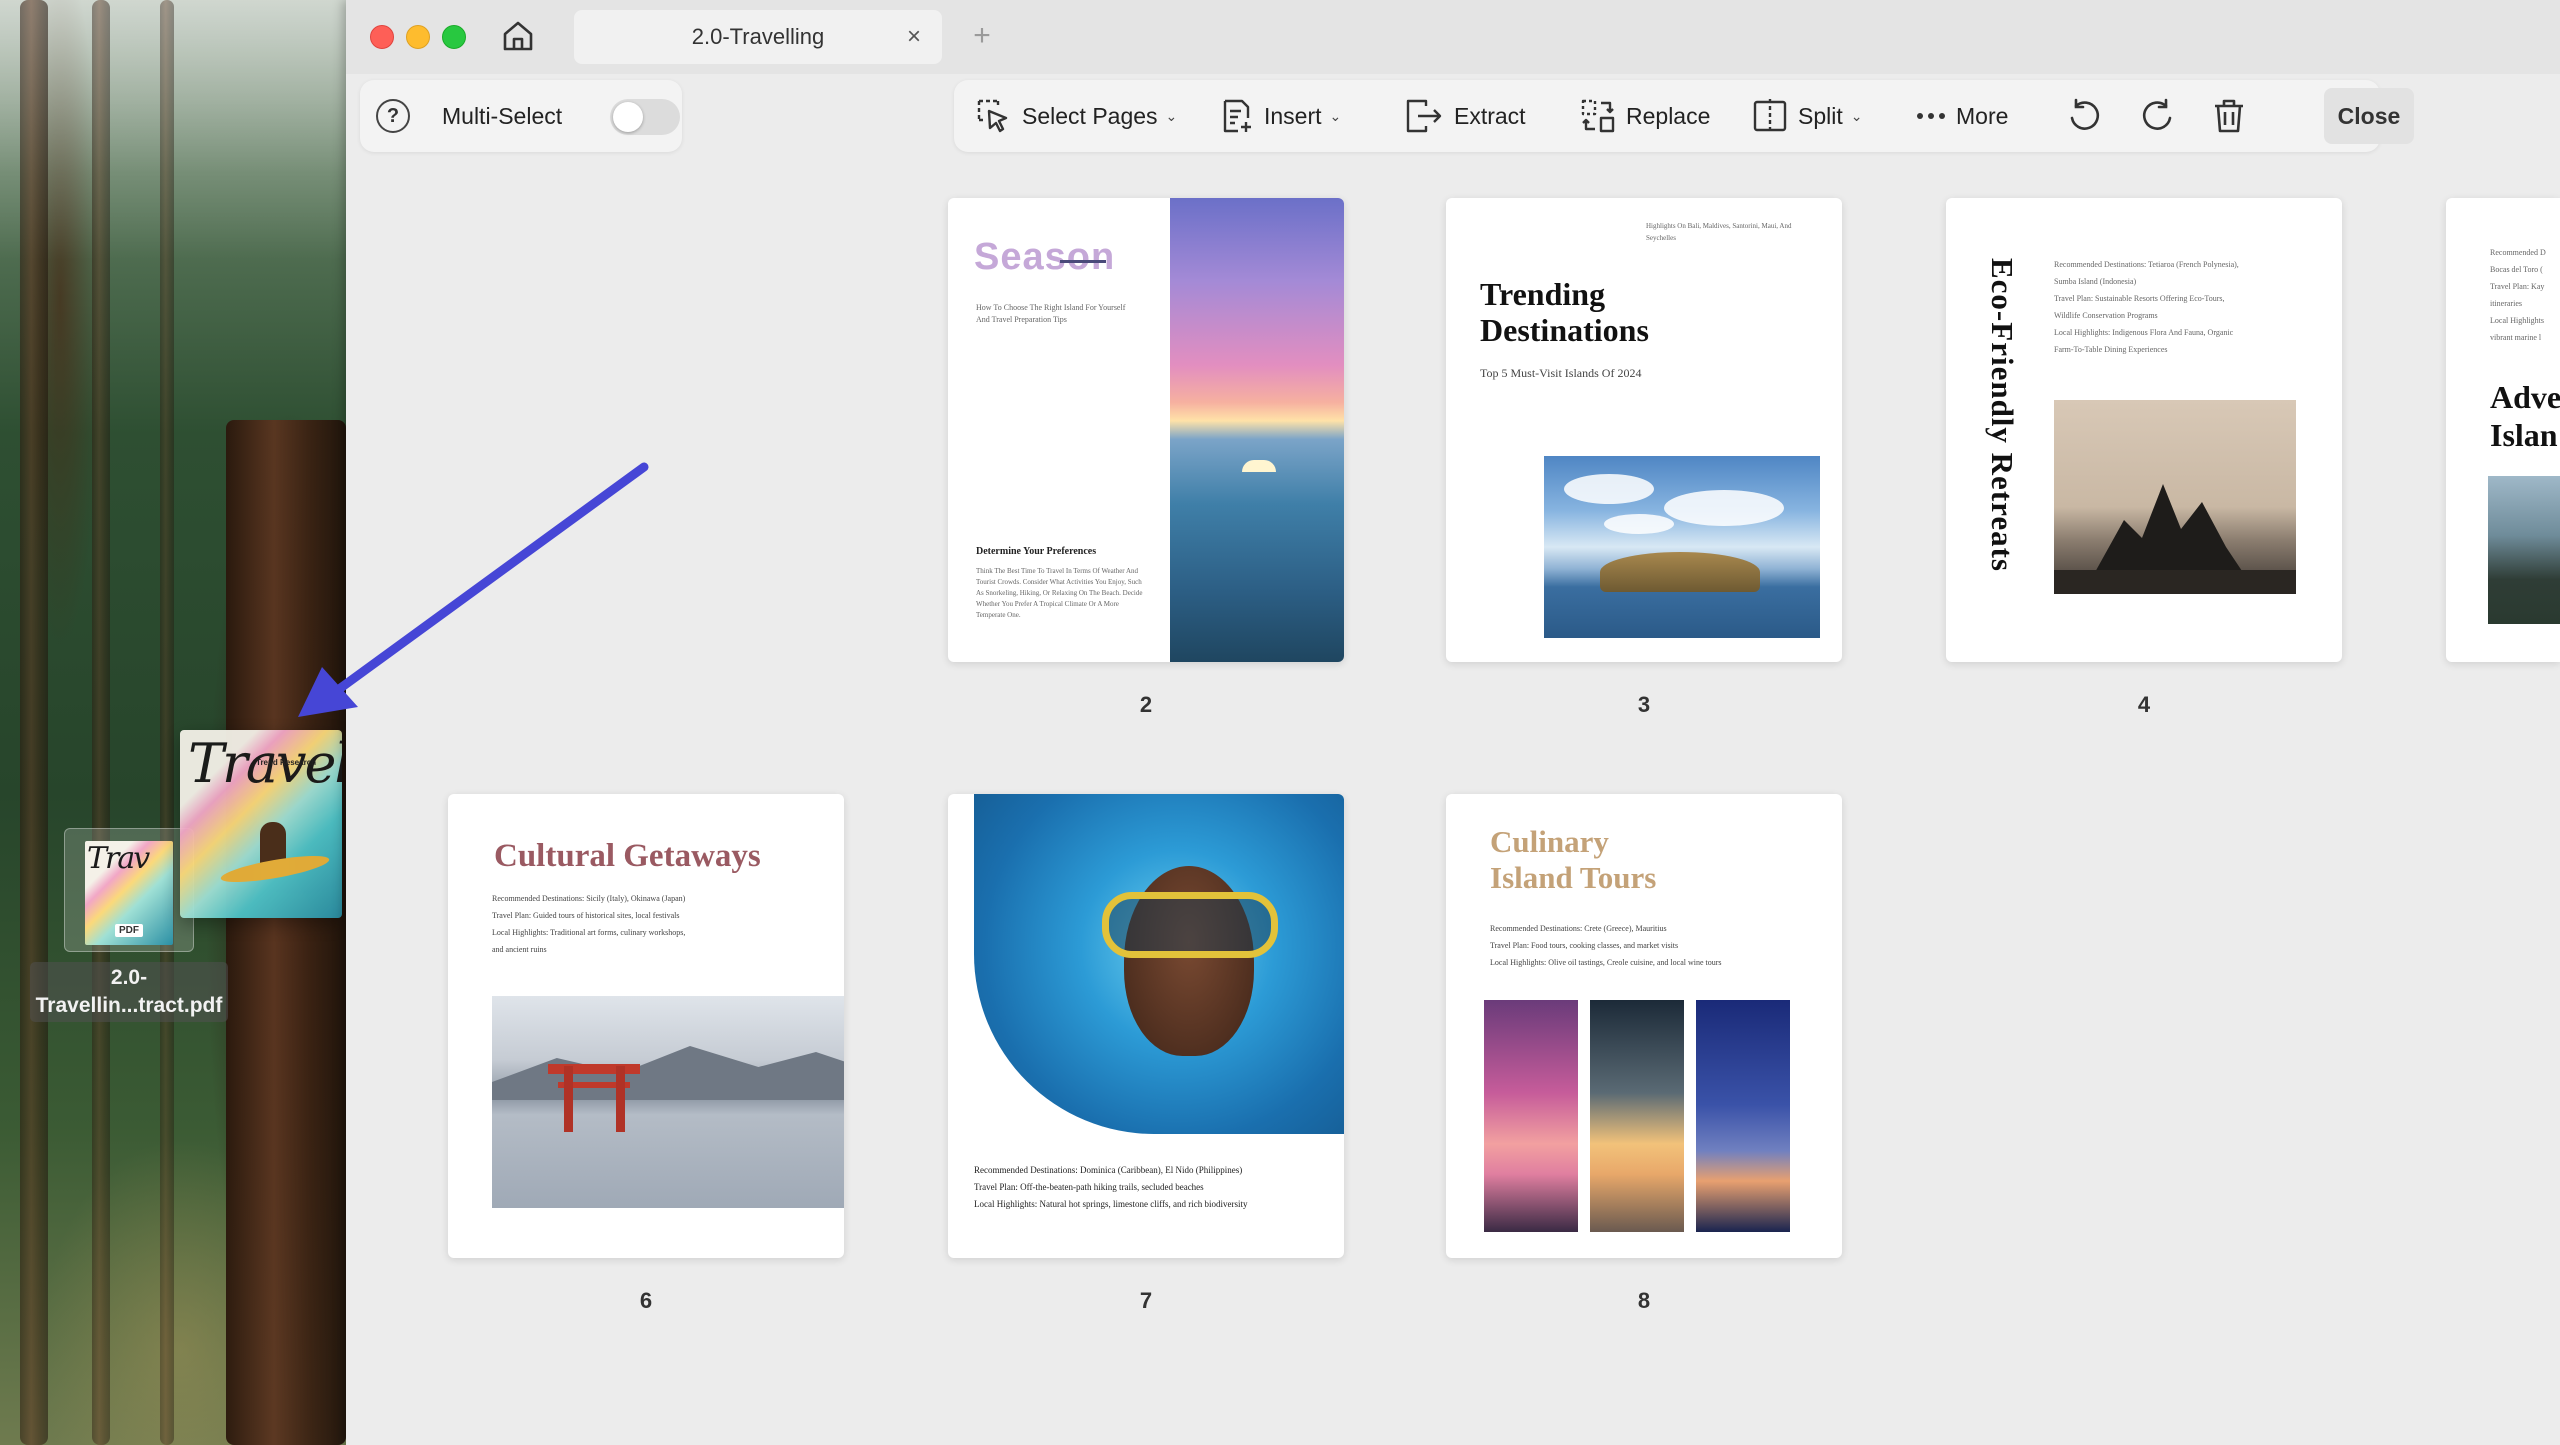 This screenshot has height=1445, width=2560. What do you see at coordinates (668, 1102) in the screenshot?
I see `torii-gate-photo` at bounding box center [668, 1102].